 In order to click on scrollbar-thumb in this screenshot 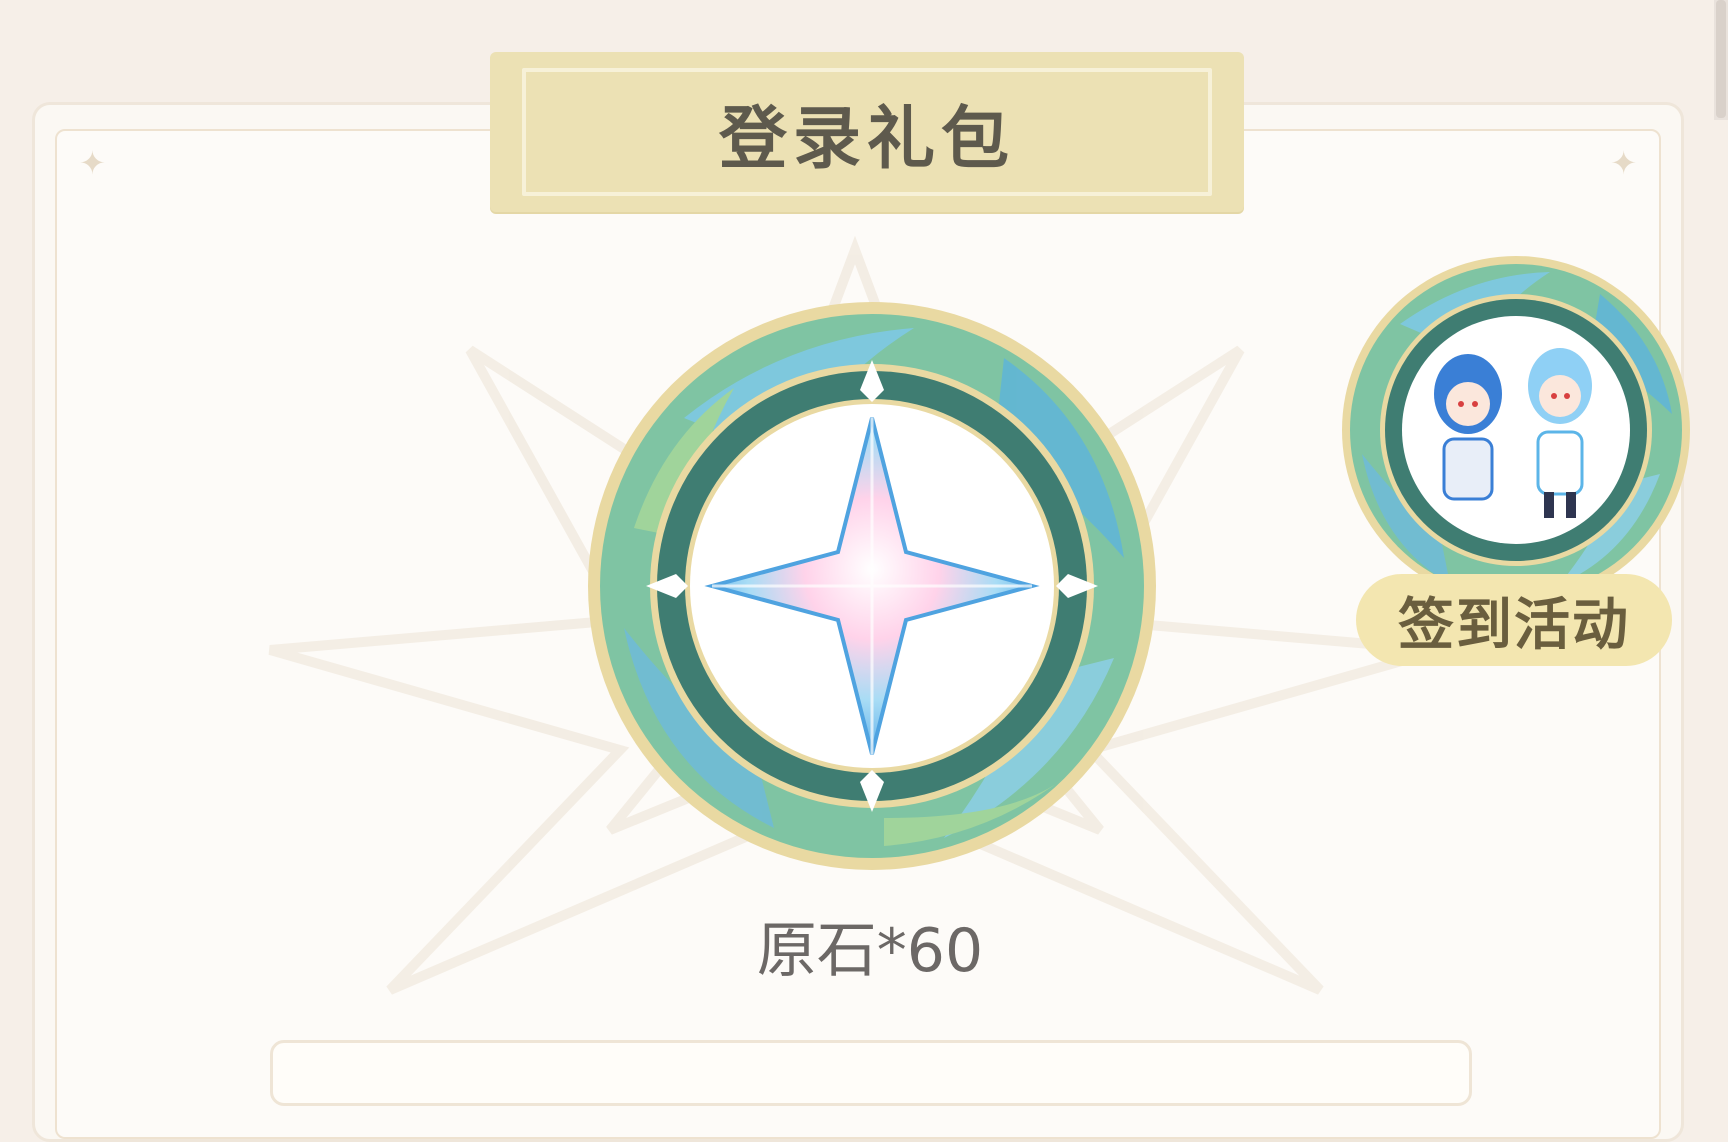, I will do `click(1721, 59)`.